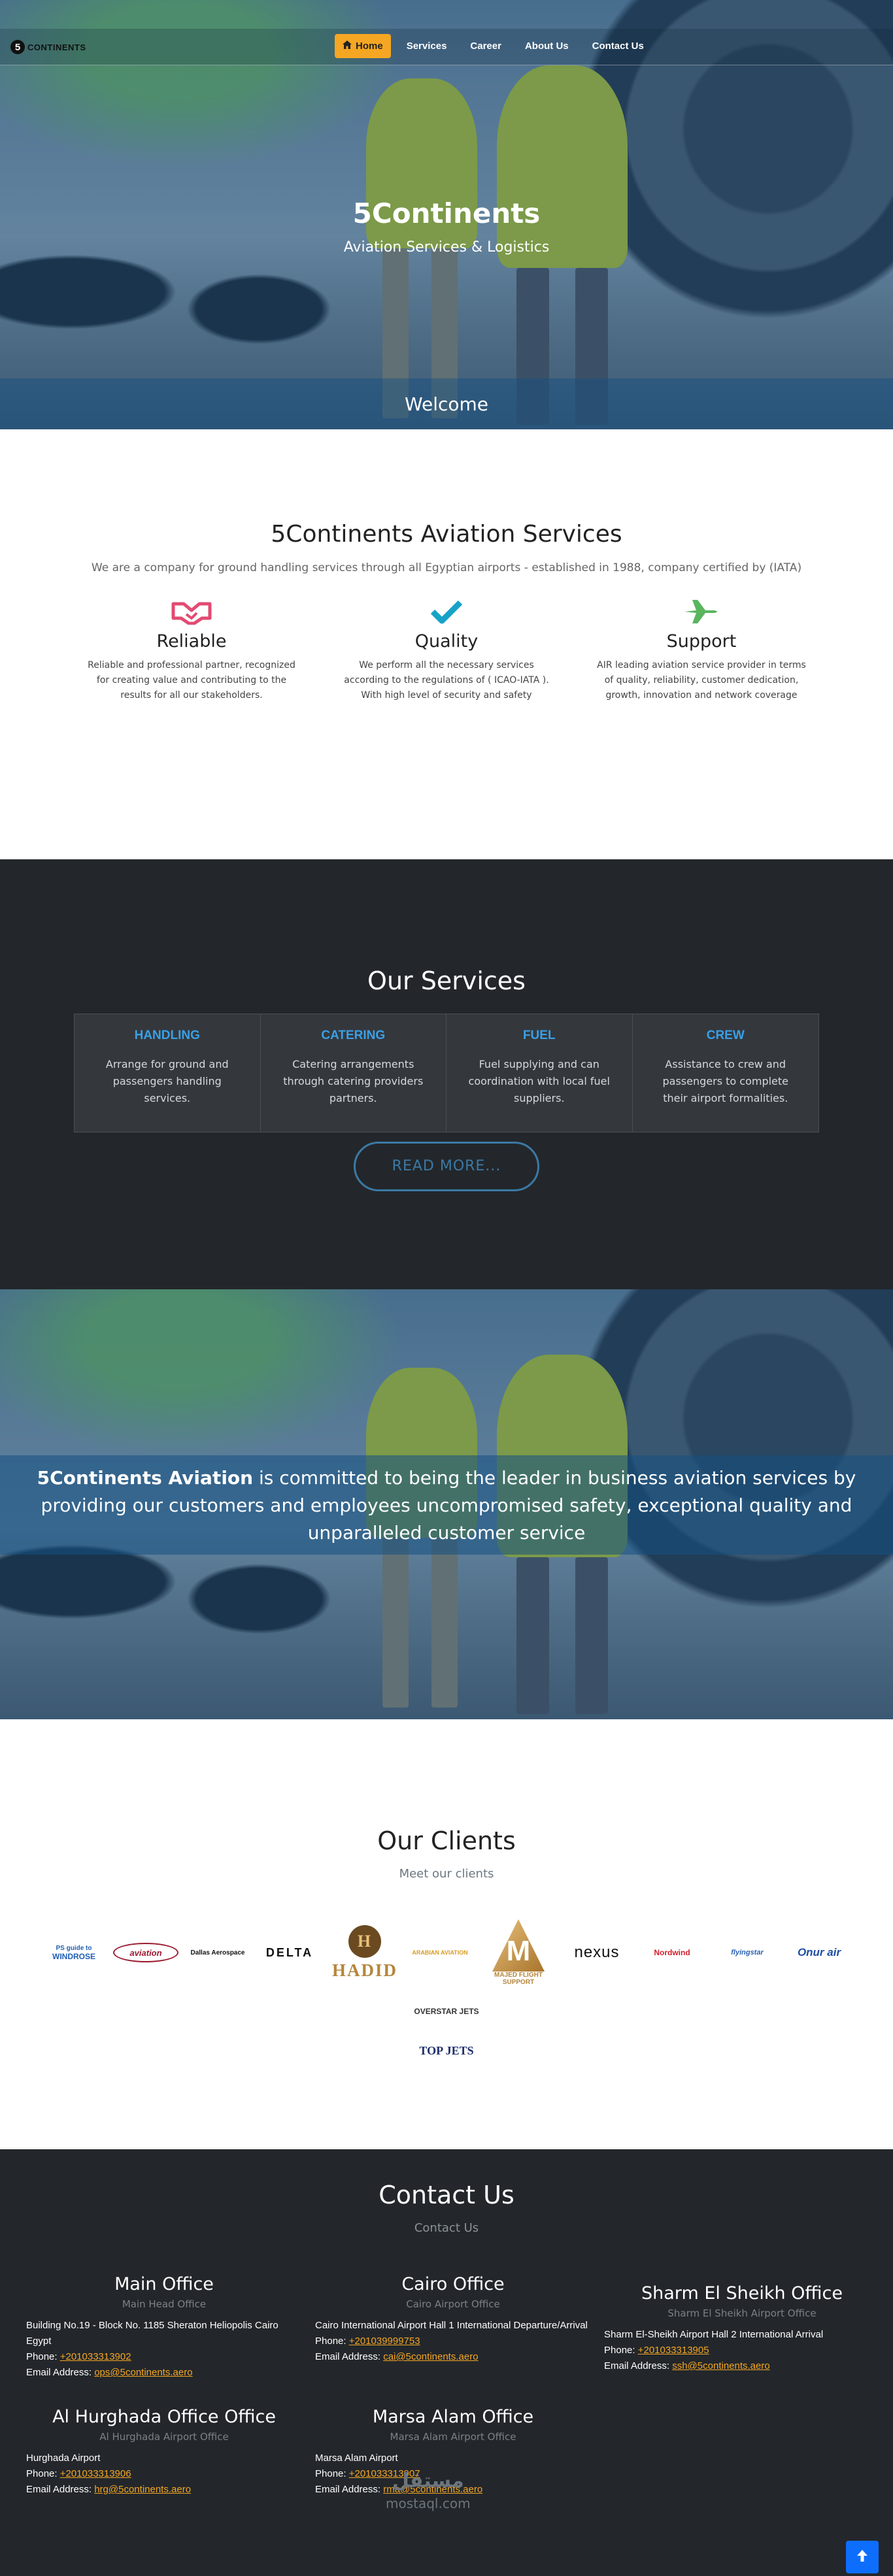  Describe the element at coordinates (453, 2304) in the screenshot. I see `office-subtitle: Cairo Airport Office` at that location.